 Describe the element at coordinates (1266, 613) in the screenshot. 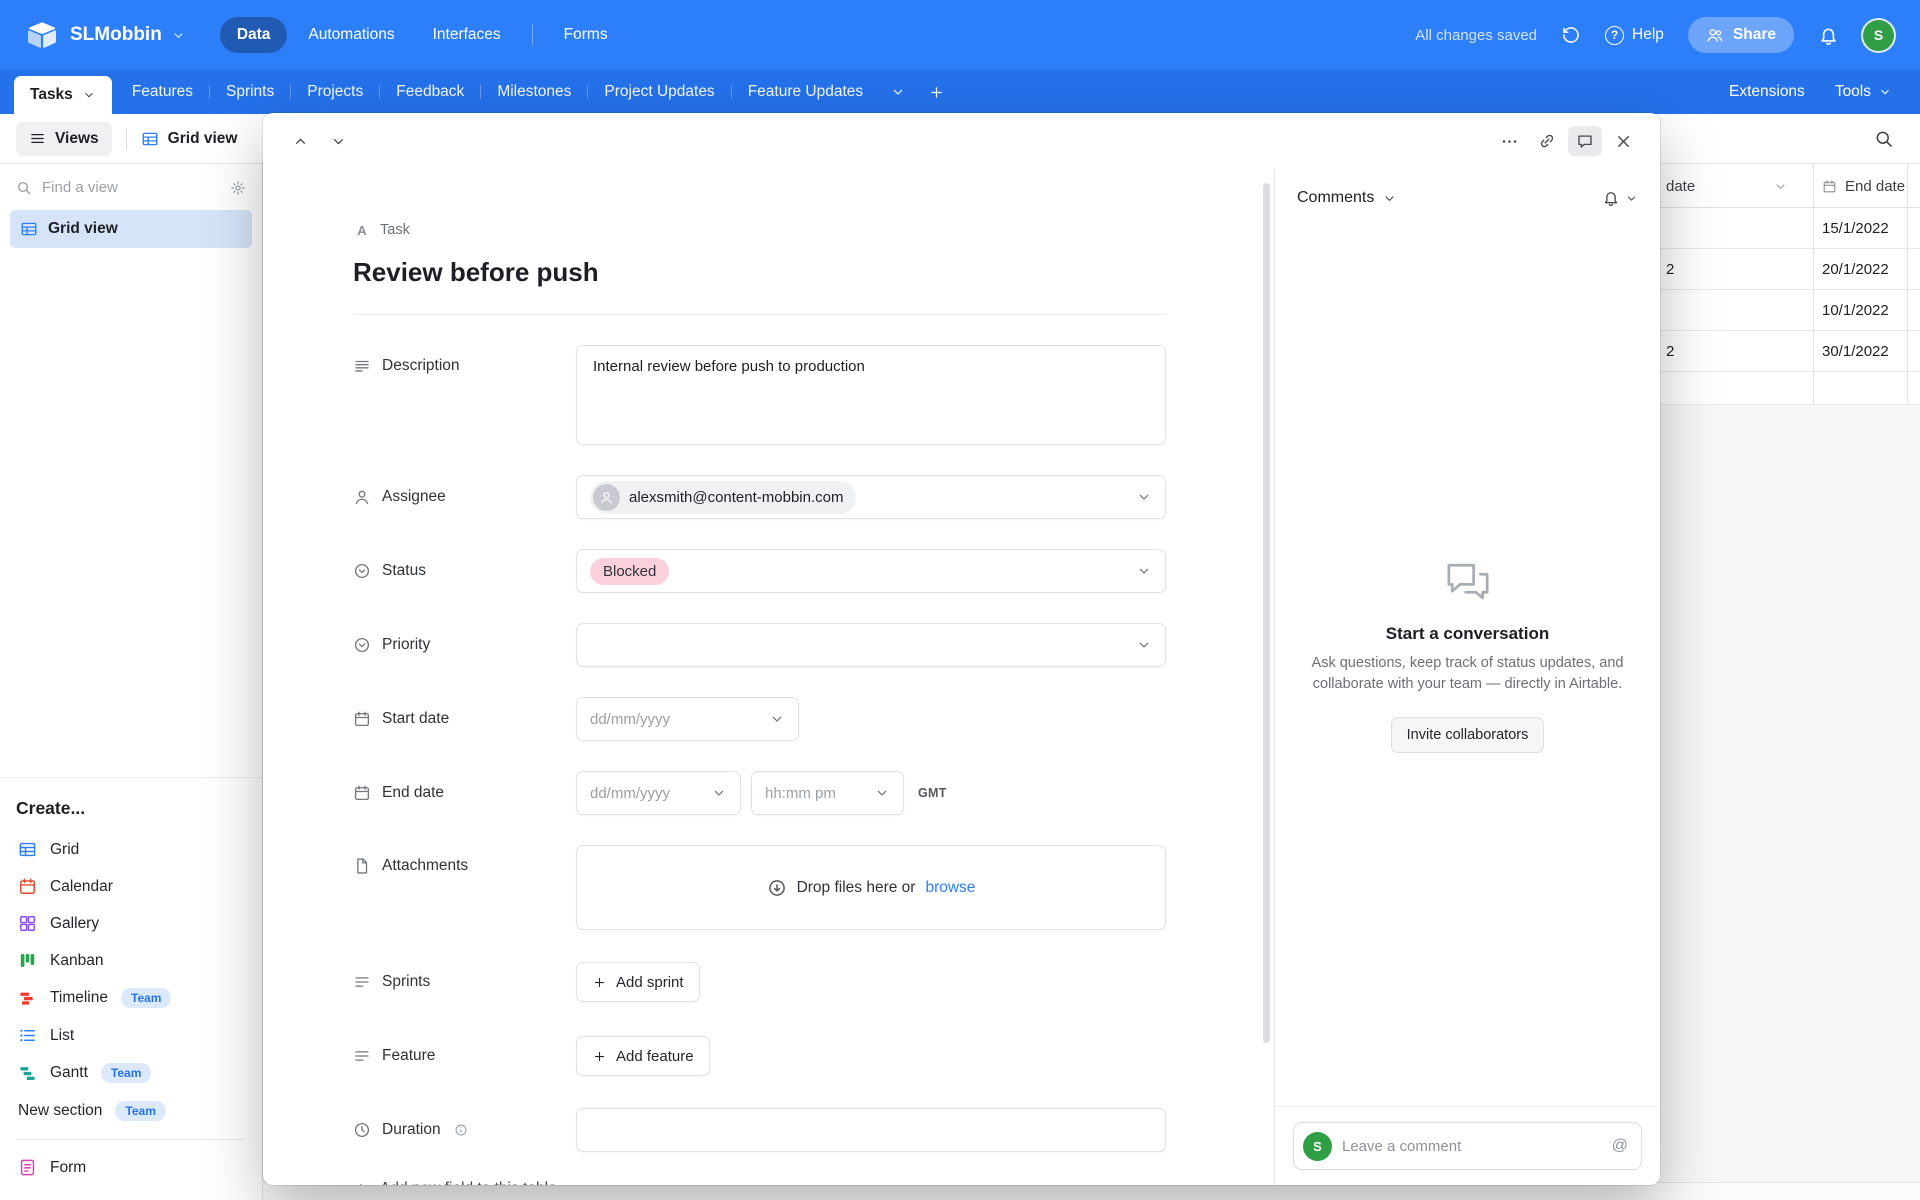

I see `record-scrollbar` at that location.